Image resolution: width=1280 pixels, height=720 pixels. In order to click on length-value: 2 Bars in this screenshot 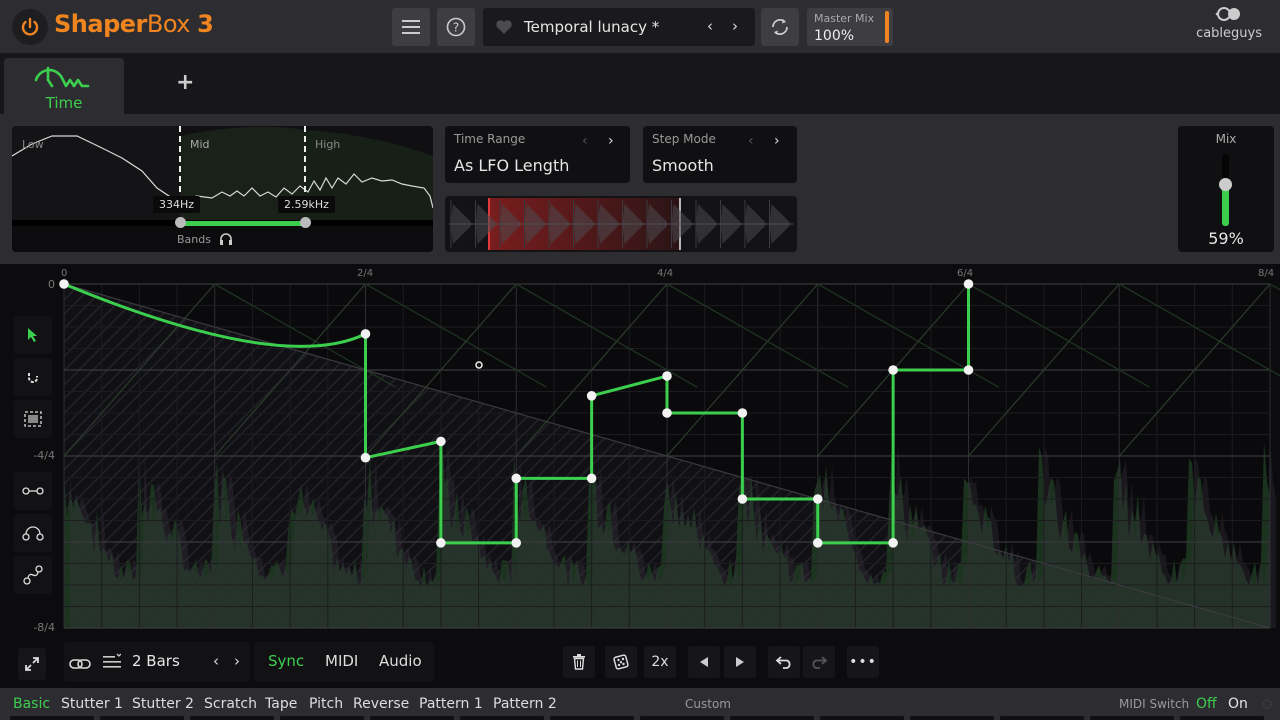, I will do `click(156, 661)`.